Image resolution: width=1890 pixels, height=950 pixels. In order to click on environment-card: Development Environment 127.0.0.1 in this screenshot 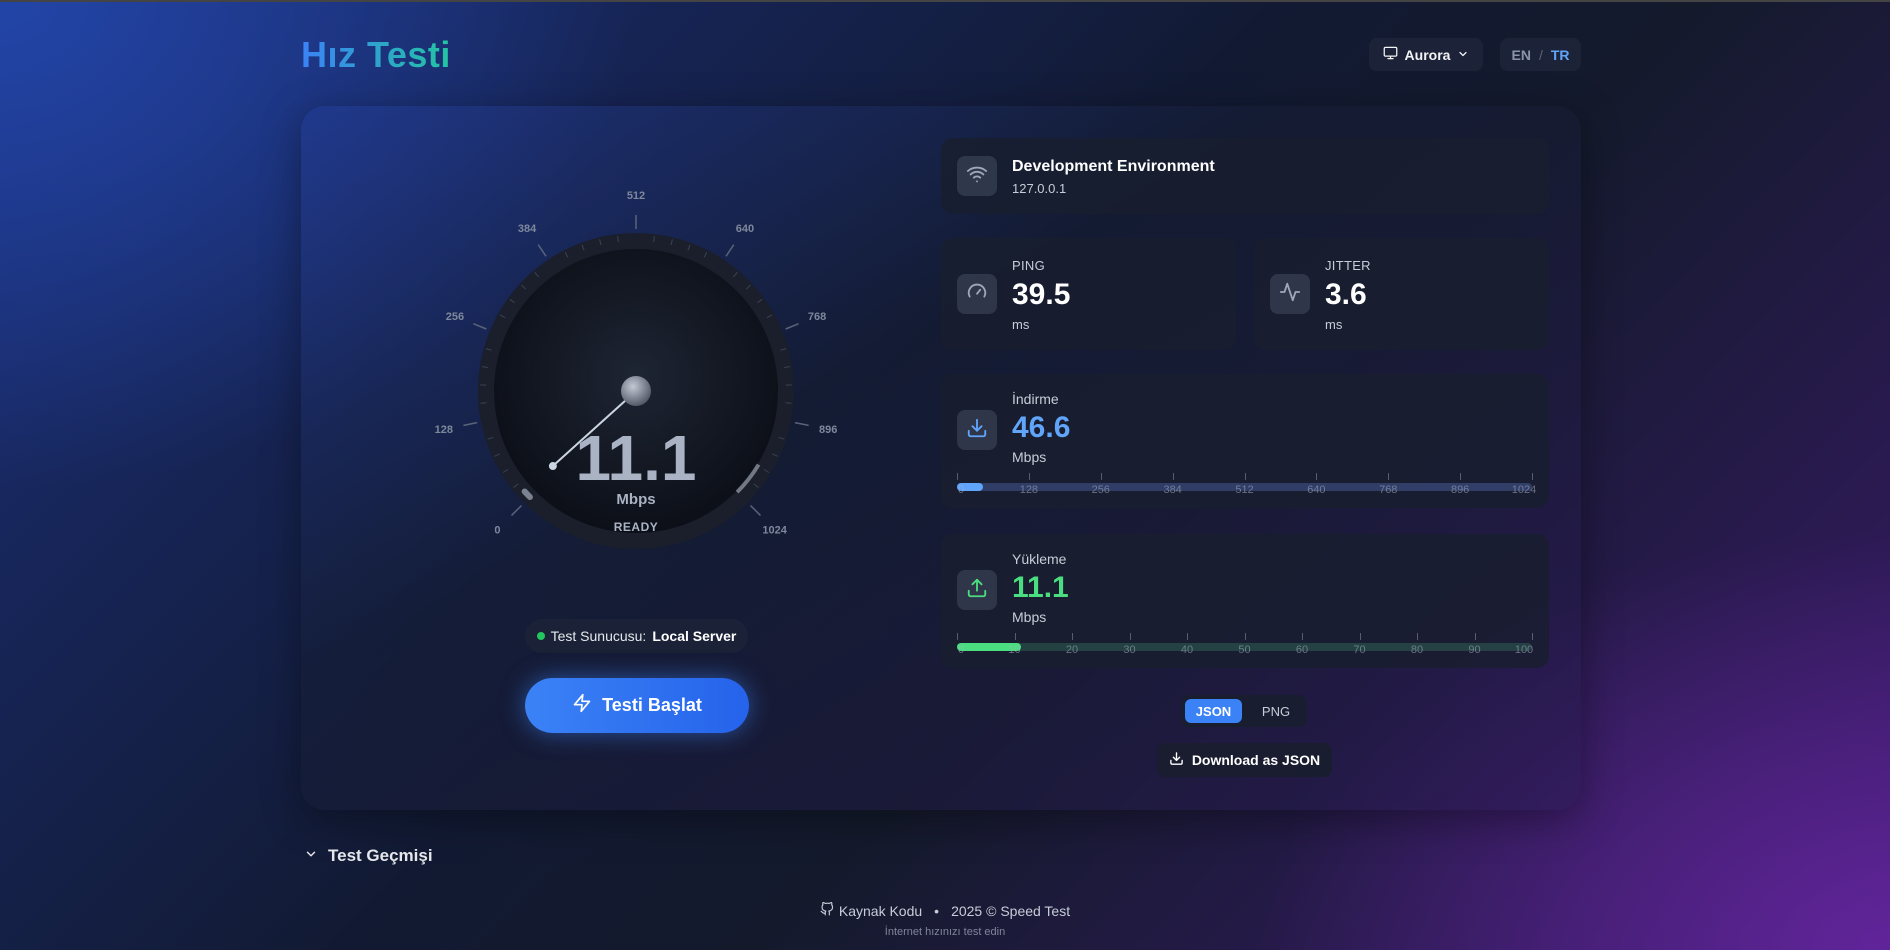, I will do `click(1245, 176)`.